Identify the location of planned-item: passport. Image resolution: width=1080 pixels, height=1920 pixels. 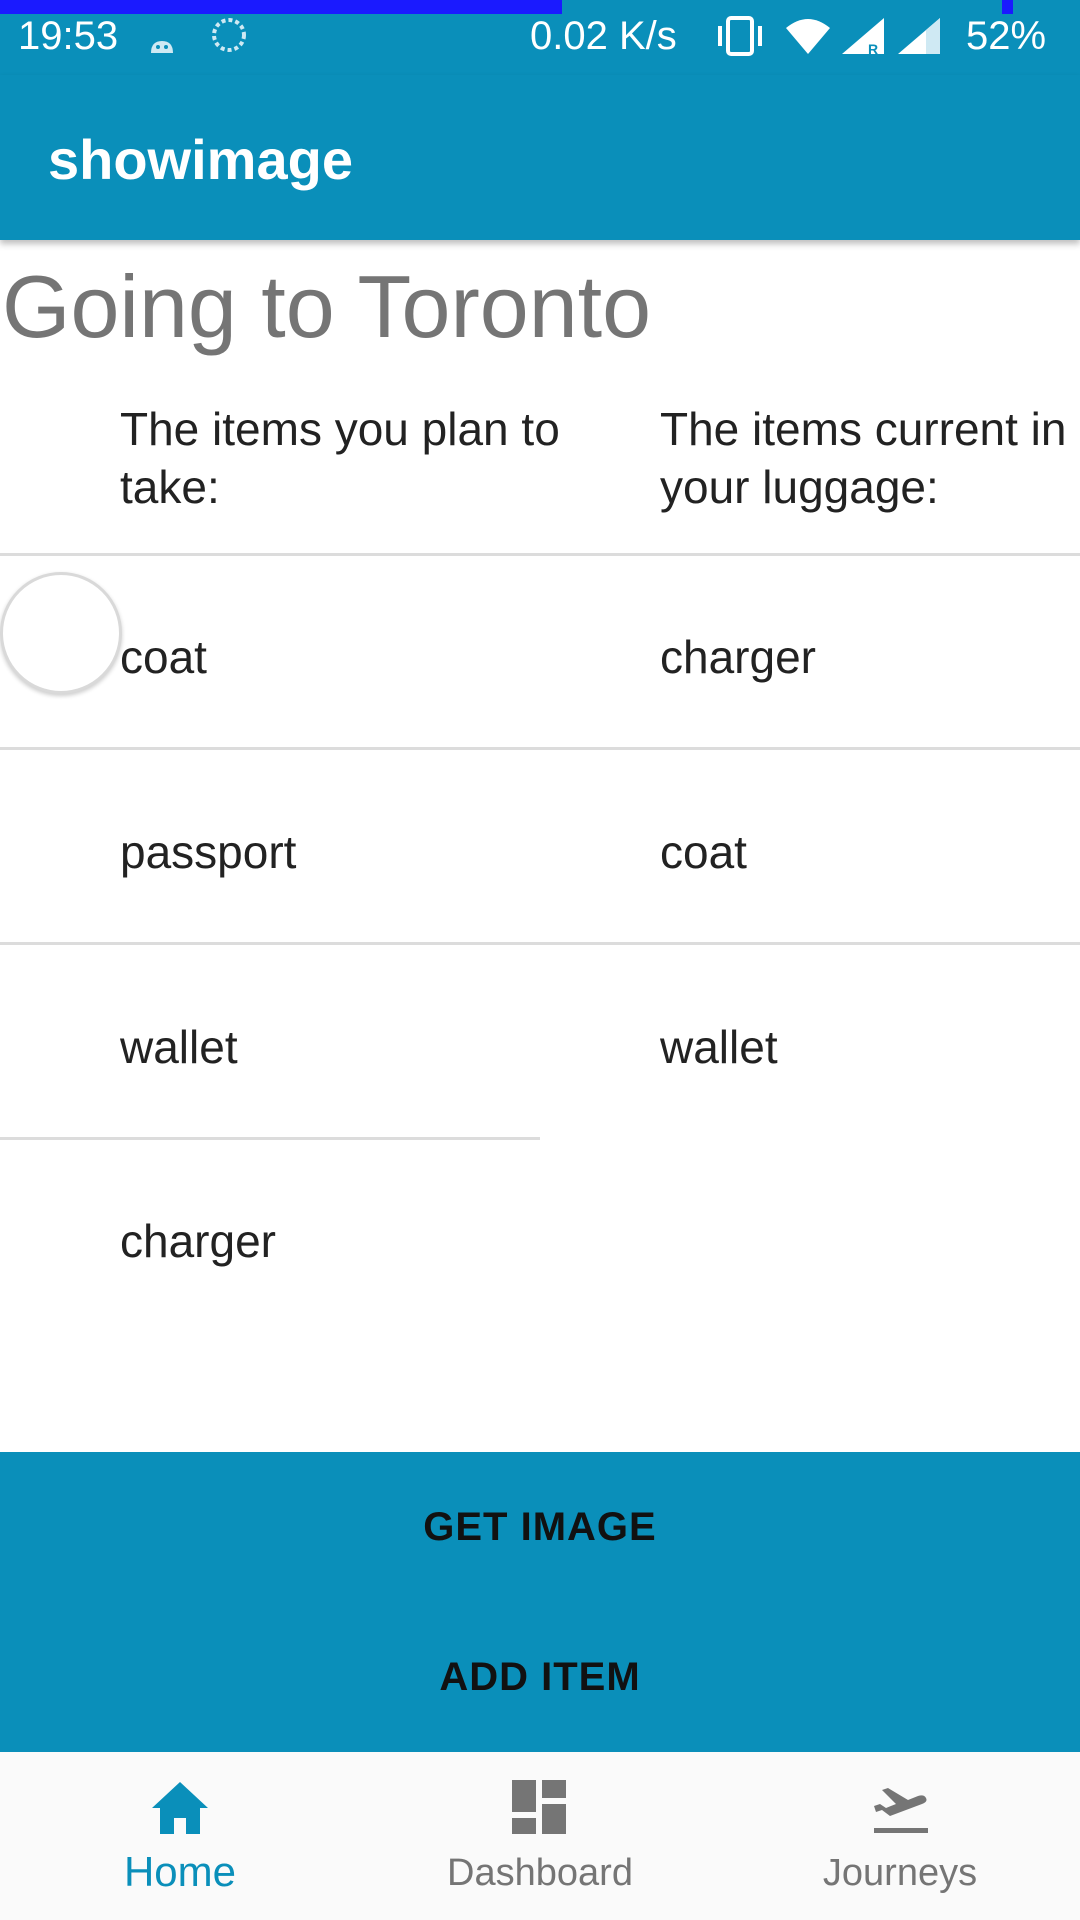
(208, 852).